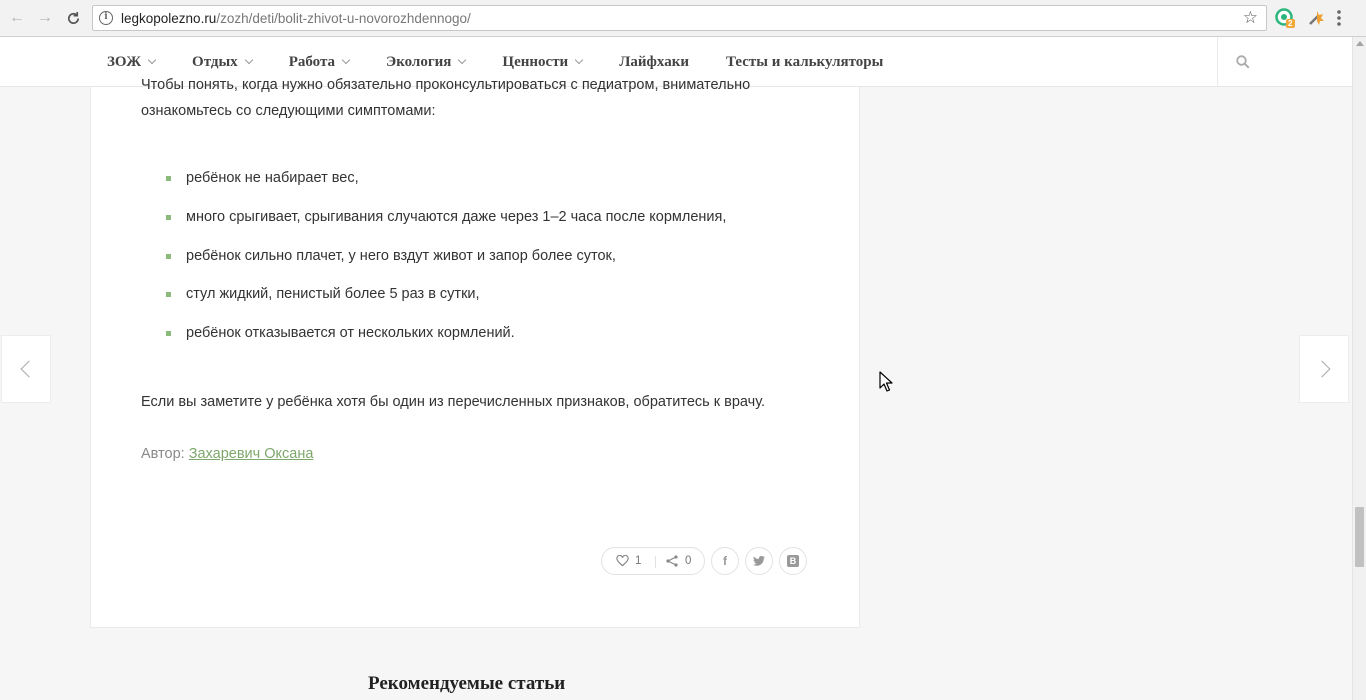 Image resolution: width=1366 pixels, height=700 pixels. Describe the element at coordinates (17, 18) in the screenshot. I see `back-arrow-icon: ←` at that location.